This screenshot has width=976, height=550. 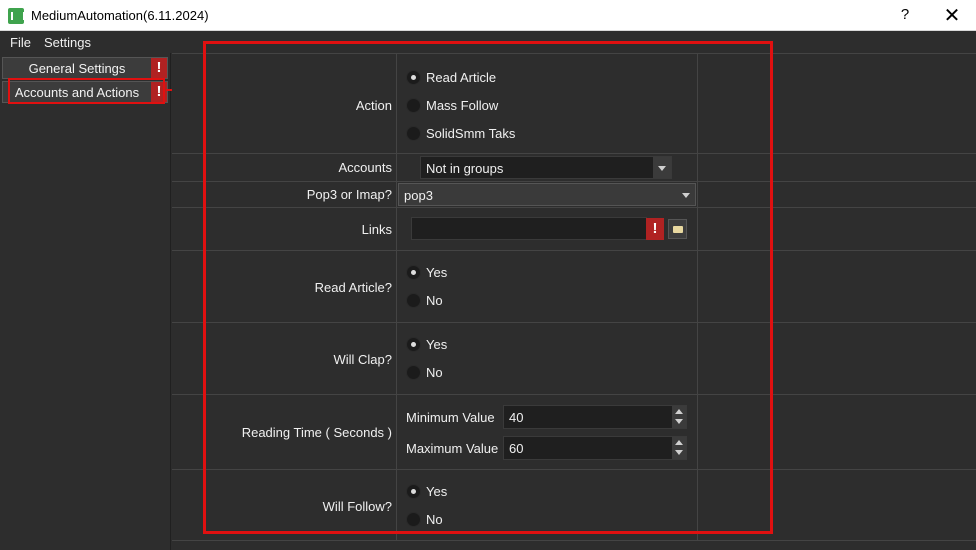 I want to click on menu-file: File, so click(x=20, y=42).